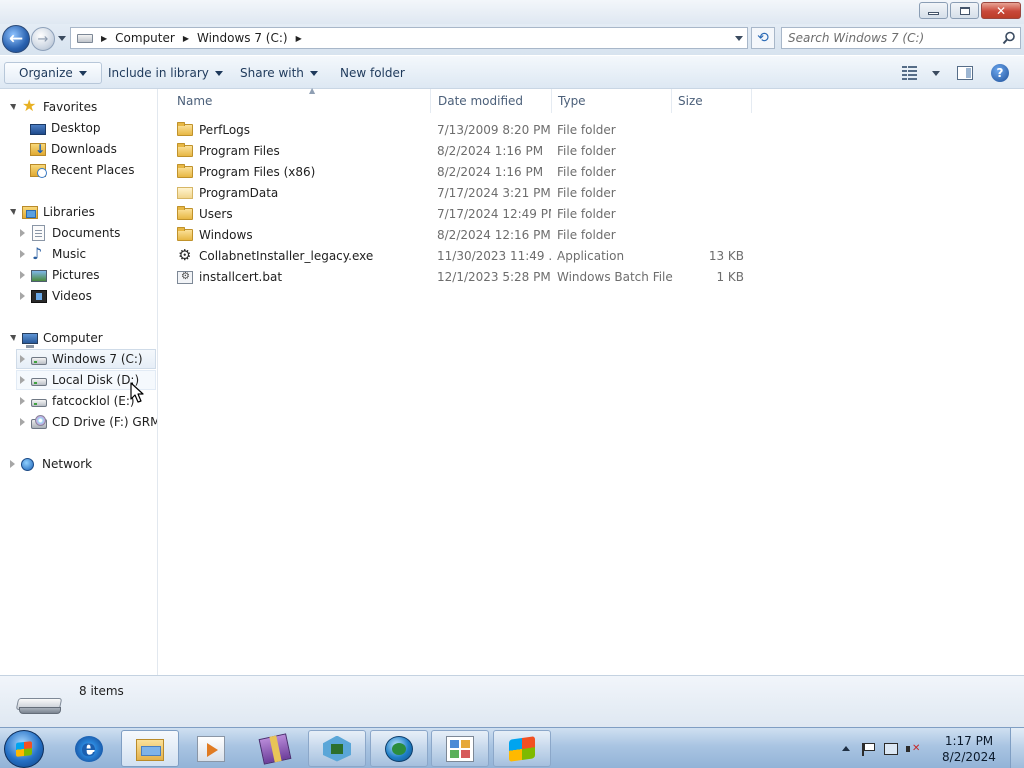  I want to click on cd-drive-icon, so click(39, 421).